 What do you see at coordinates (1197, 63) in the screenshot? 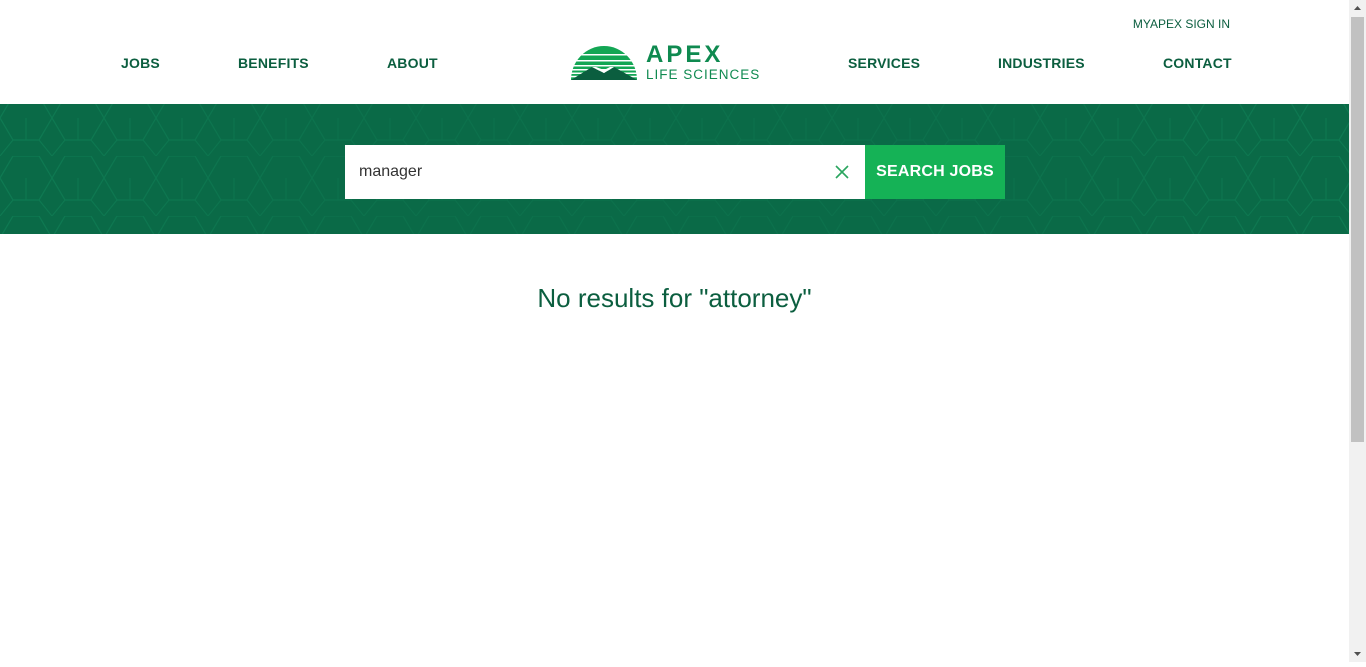
I see `nav-contact: CONTACT` at bounding box center [1197, 63].